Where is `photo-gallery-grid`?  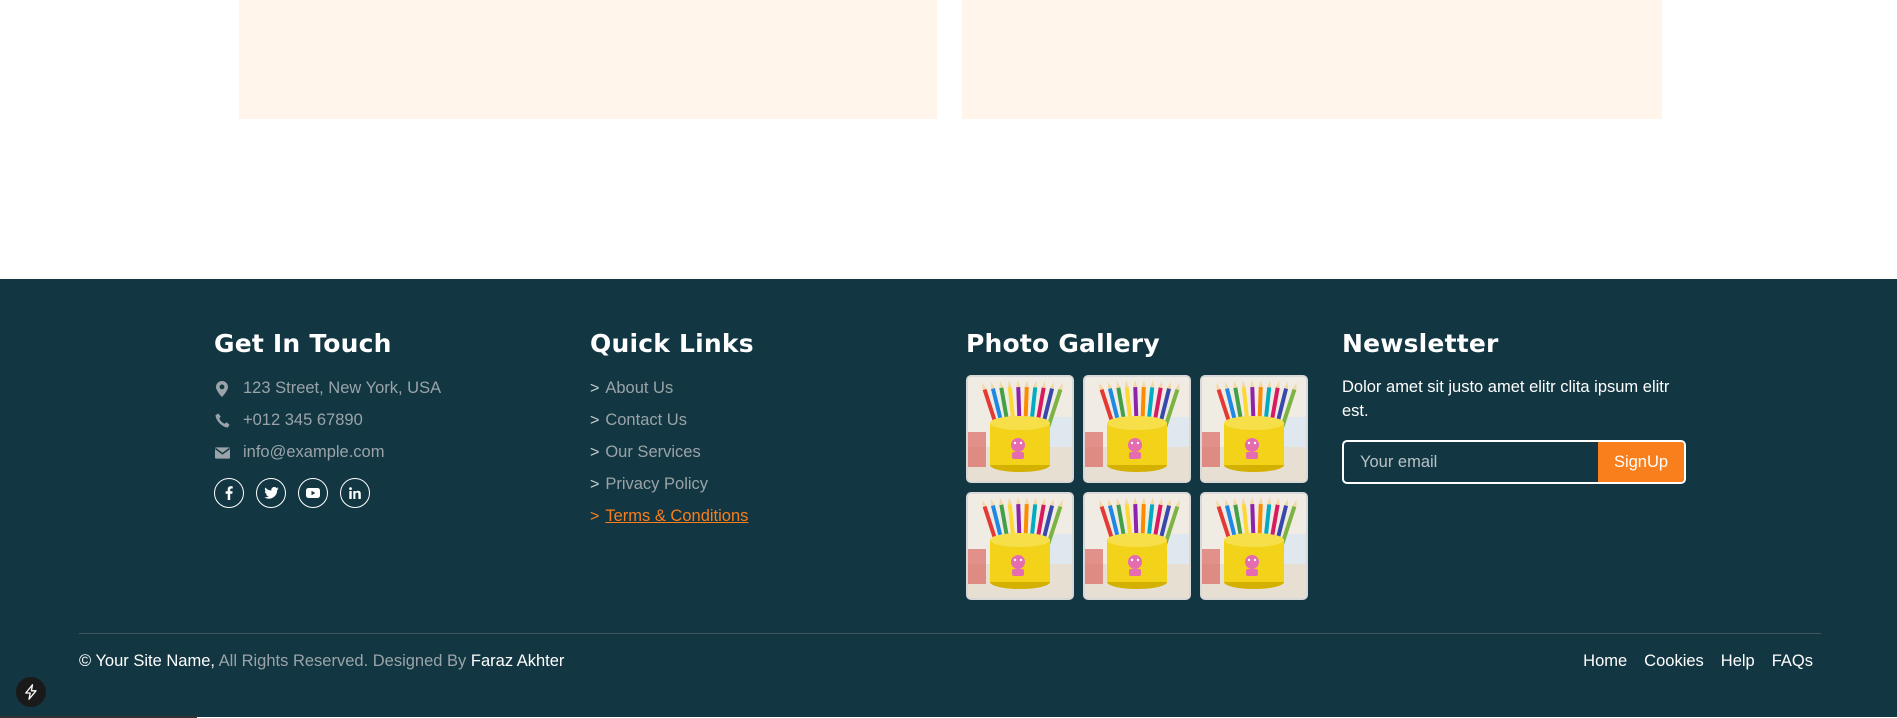 photo-gallery-grid is located at coordinates (1137, 487).